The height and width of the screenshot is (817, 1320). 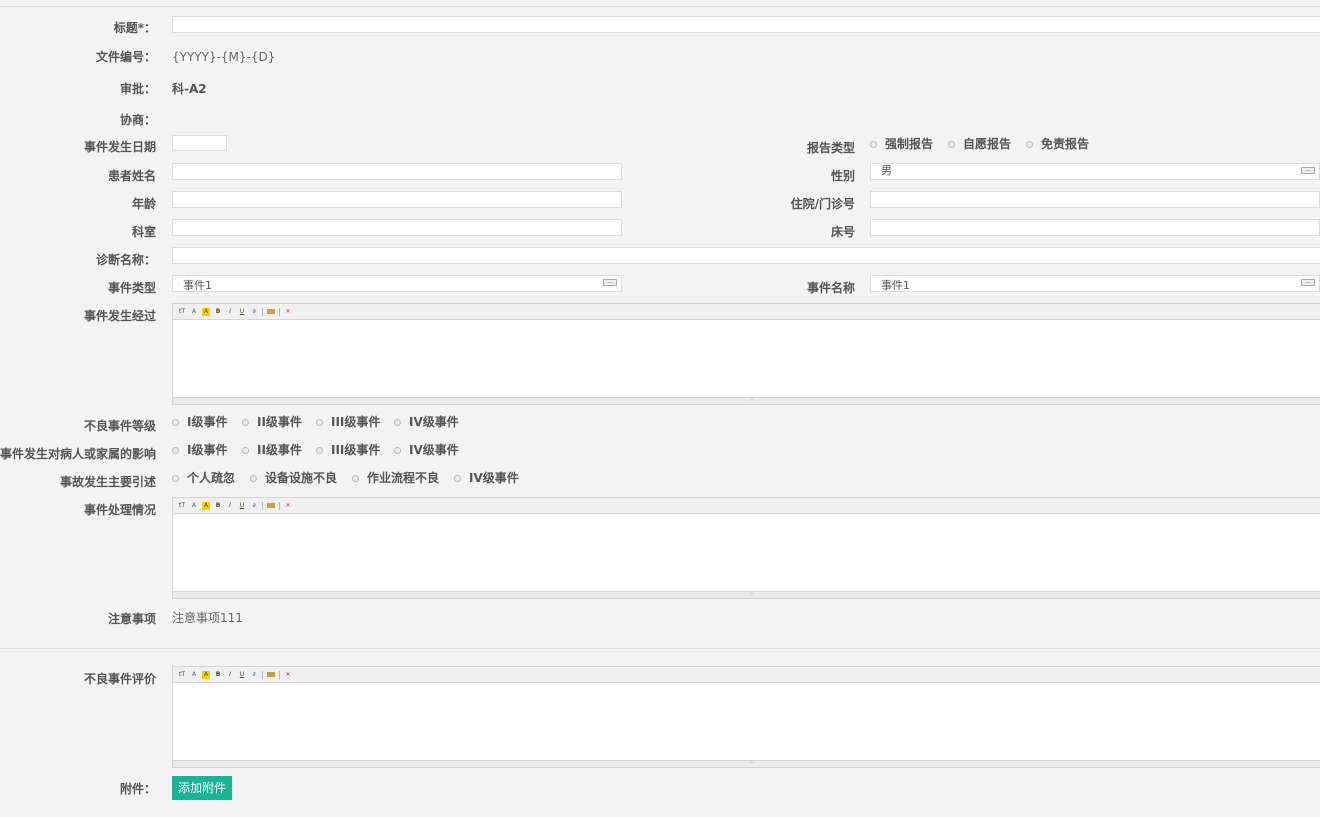 I want to click on radio-label: IV级事件, so click(x=494, y=478).